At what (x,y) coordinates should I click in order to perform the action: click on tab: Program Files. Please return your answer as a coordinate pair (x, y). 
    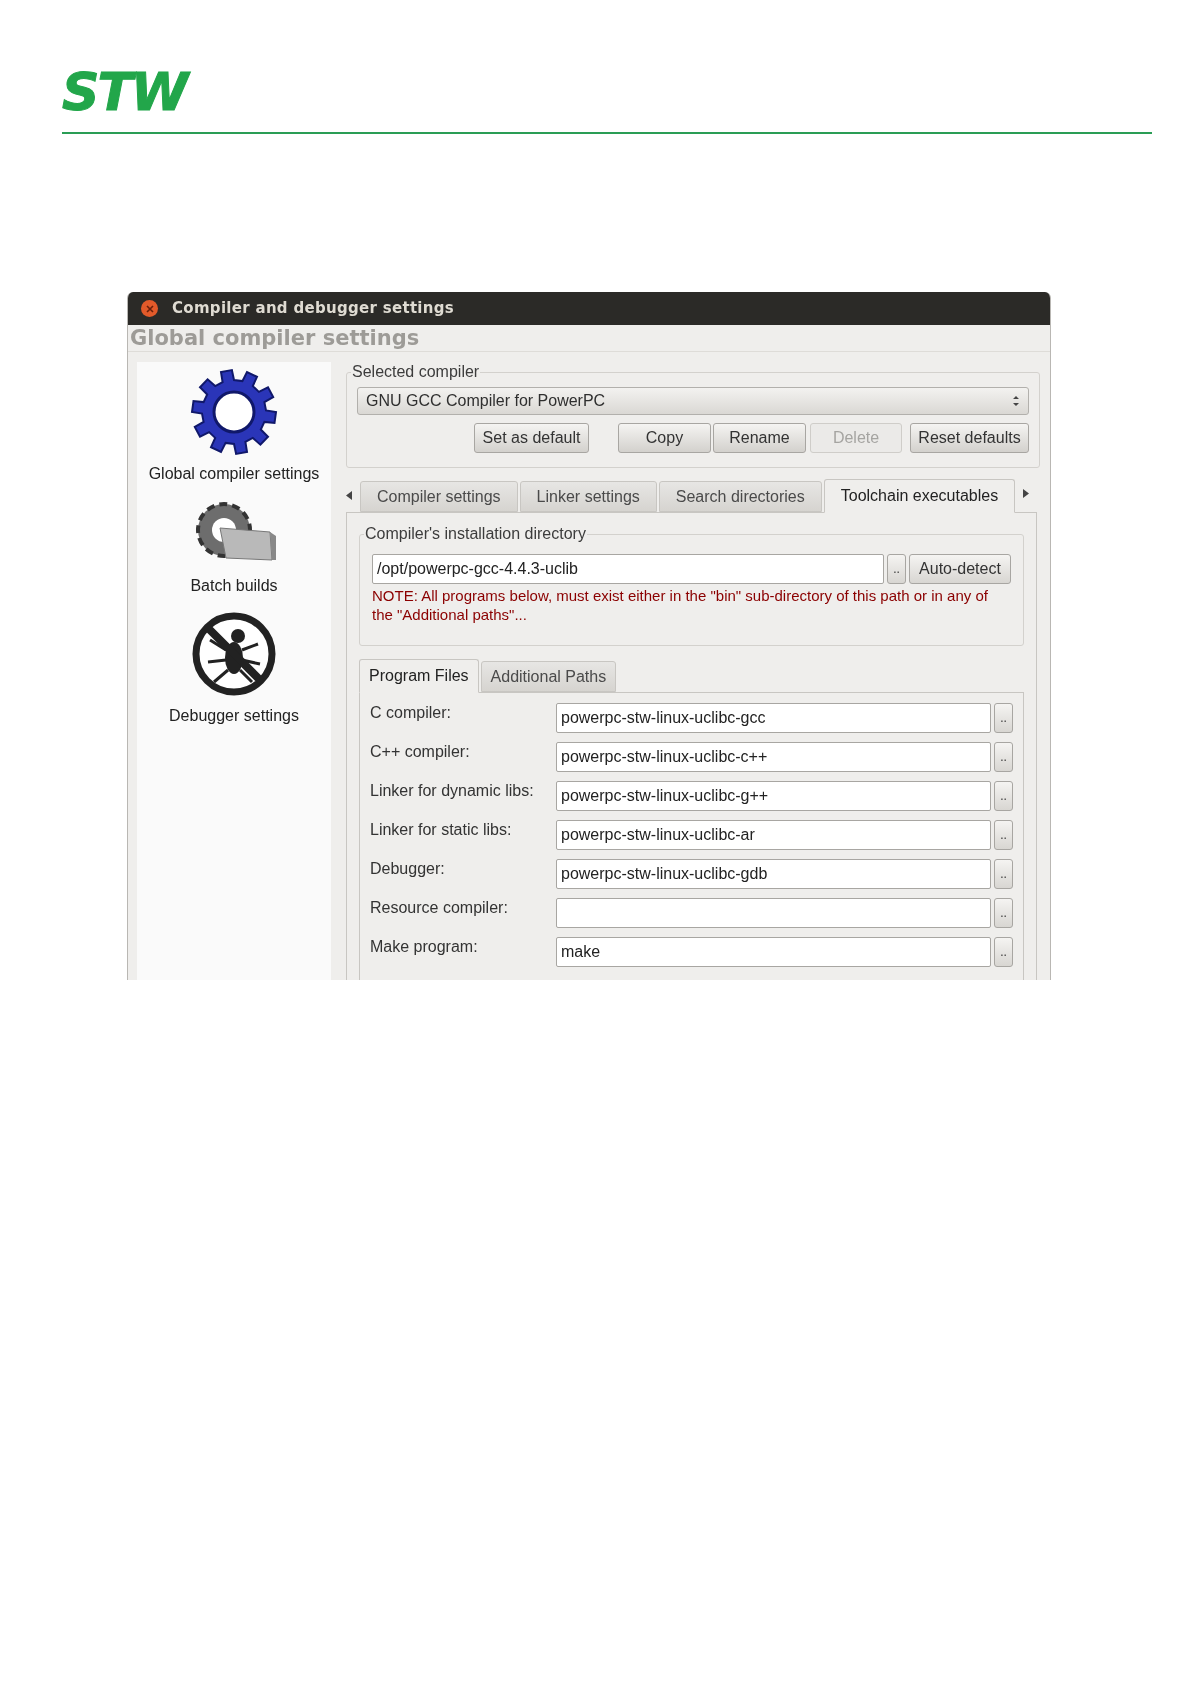
    Looking at the image, I should click on (419, 676).